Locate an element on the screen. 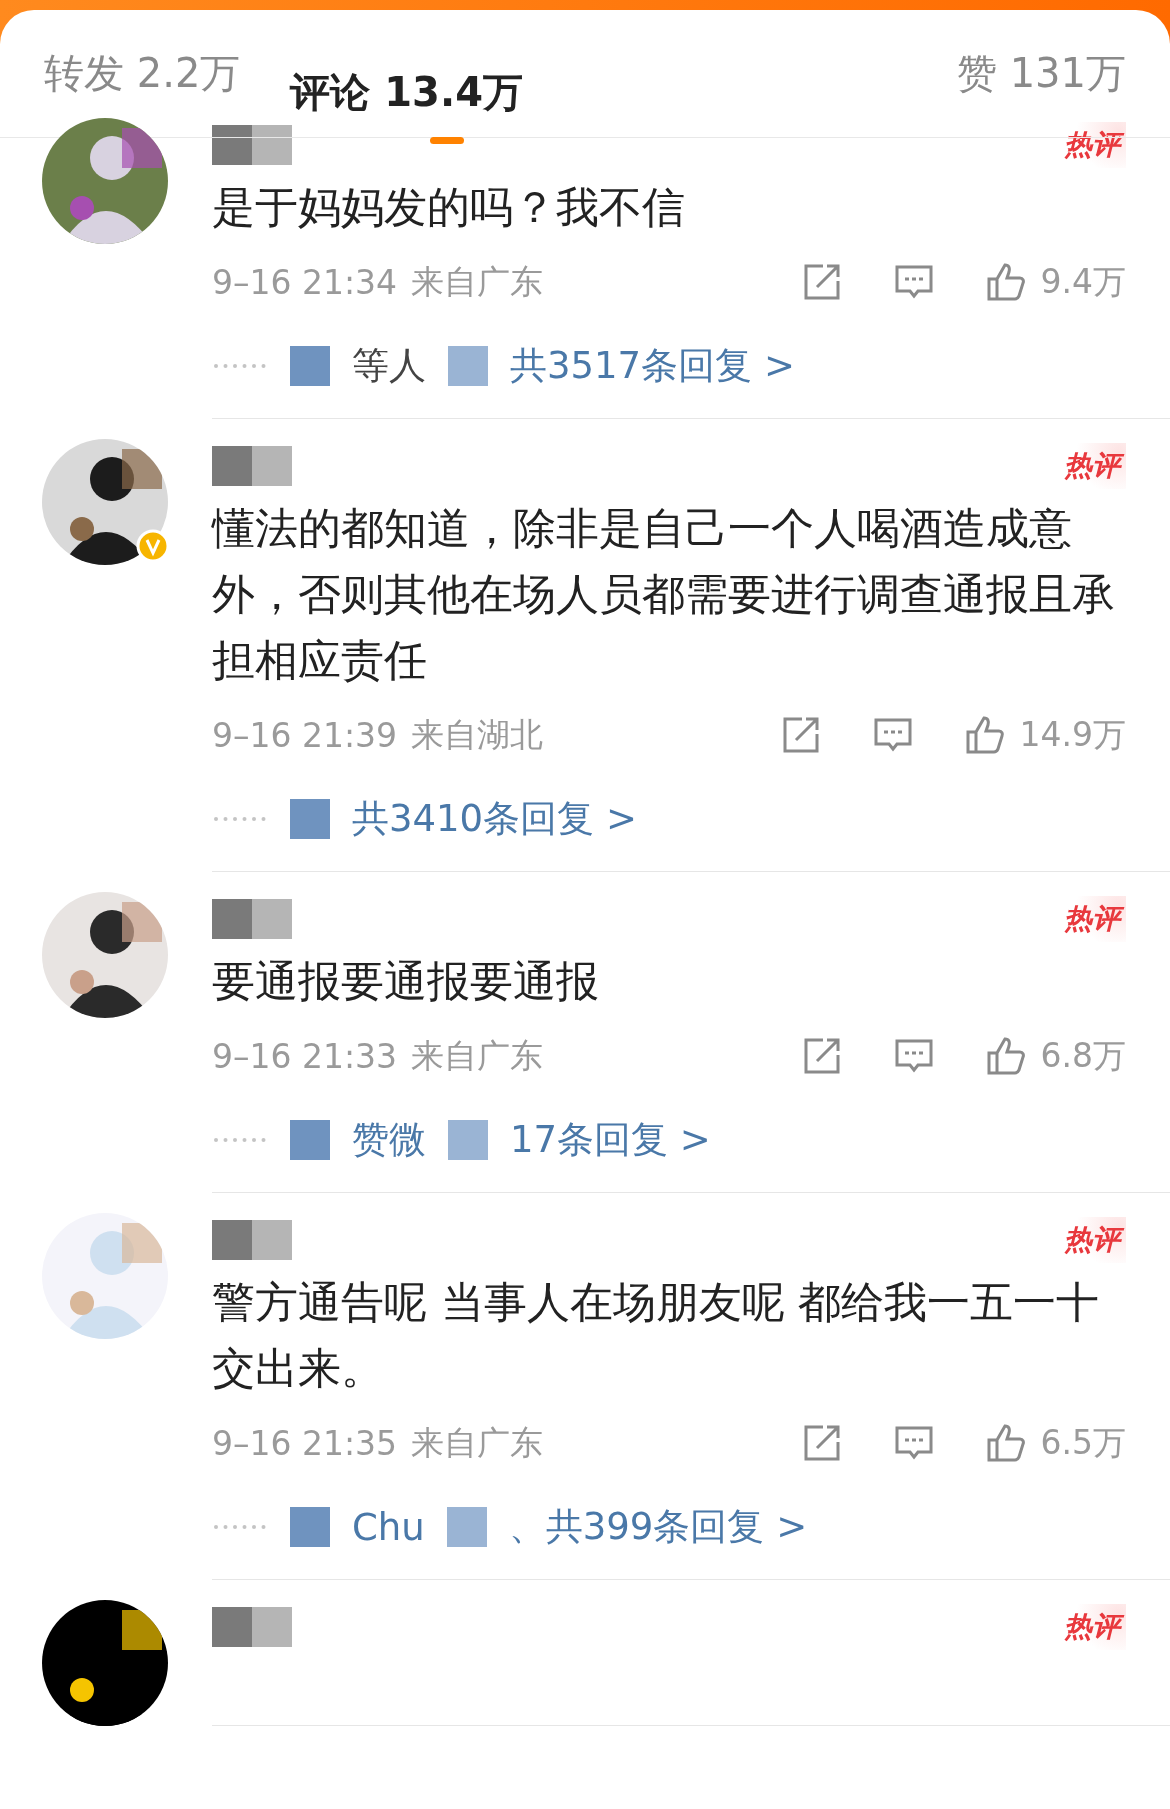 The image size is (1170, 1809). reply-summary: 、共399条回复 > is located at coordinates (658, 1527).